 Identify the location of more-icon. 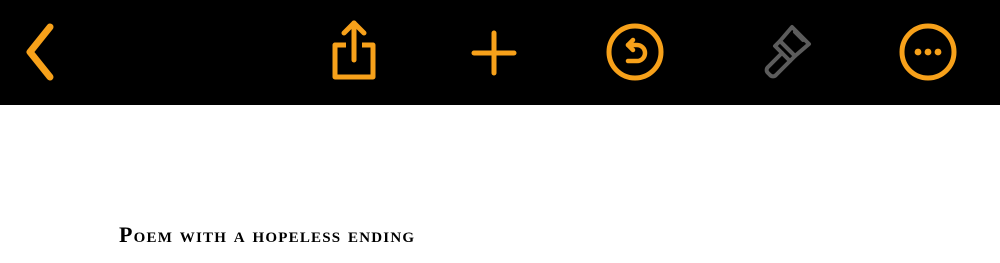
(928, 52).